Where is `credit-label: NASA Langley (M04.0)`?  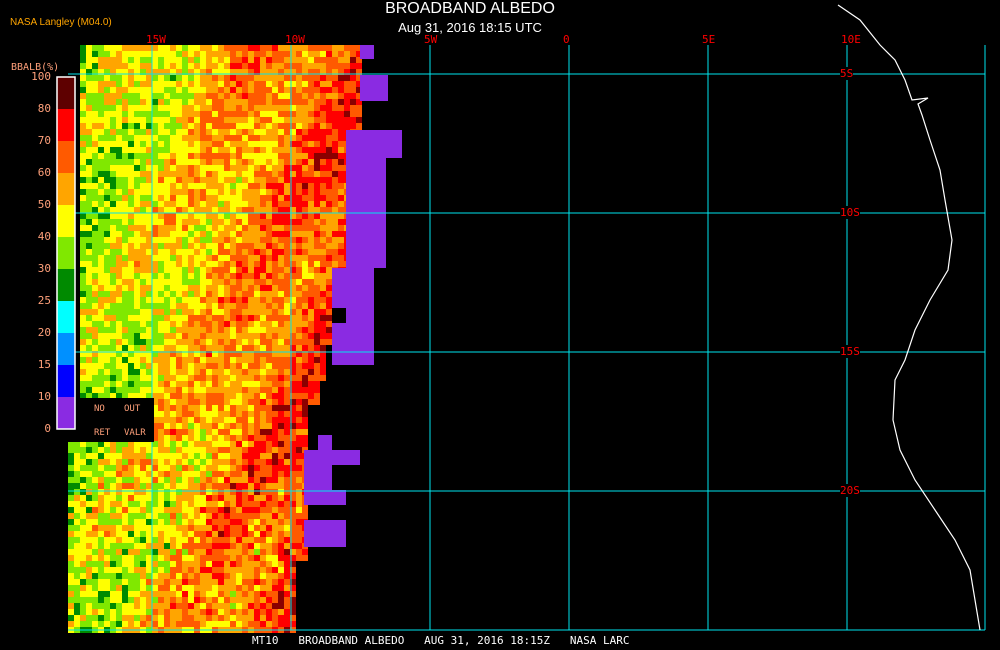 credit-label: NASA Langley (M04.0) is located at coordinates (61, 22).